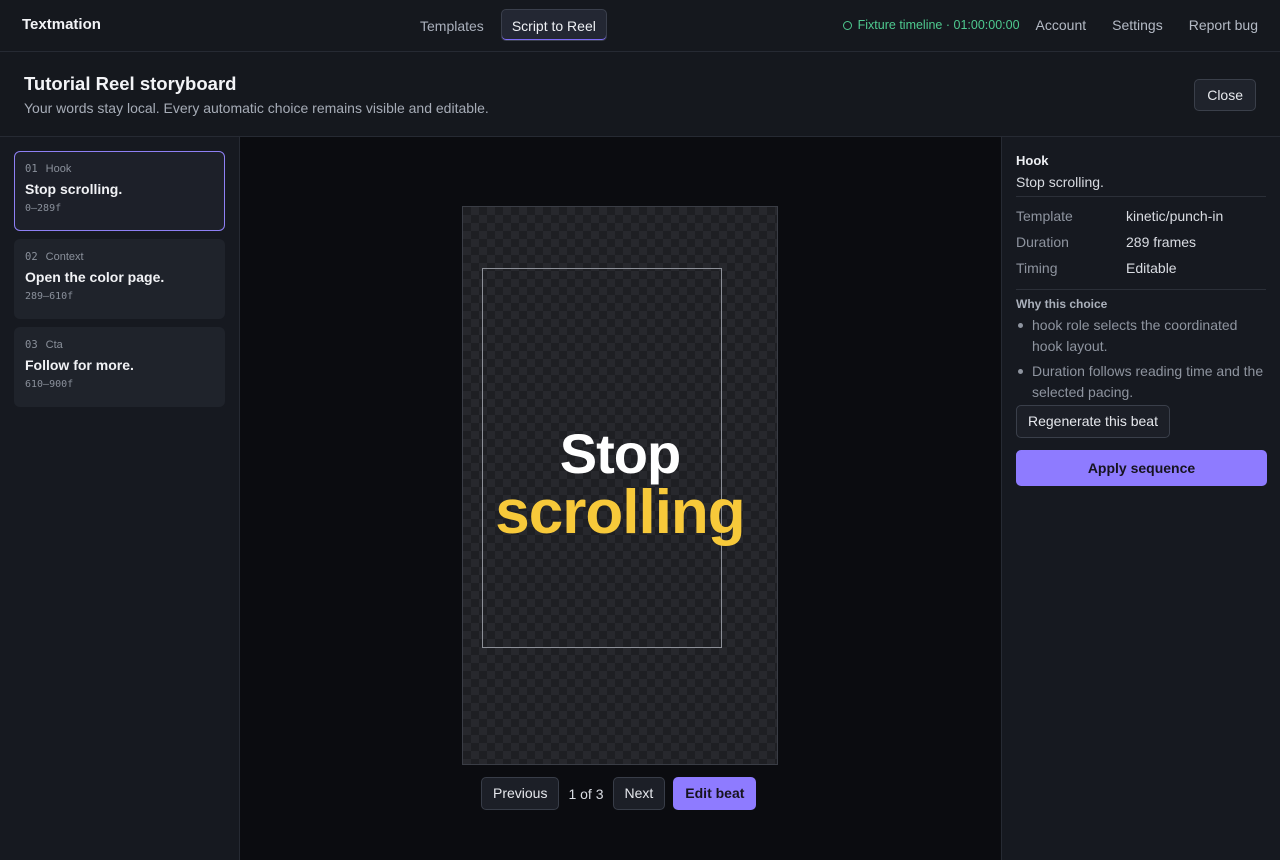 This screenshot has width=1280, height=860. What do you see at coordinates (54, 345) in the screenshot?
I see `beat-role: Cta` at bounding box center [54, 345].